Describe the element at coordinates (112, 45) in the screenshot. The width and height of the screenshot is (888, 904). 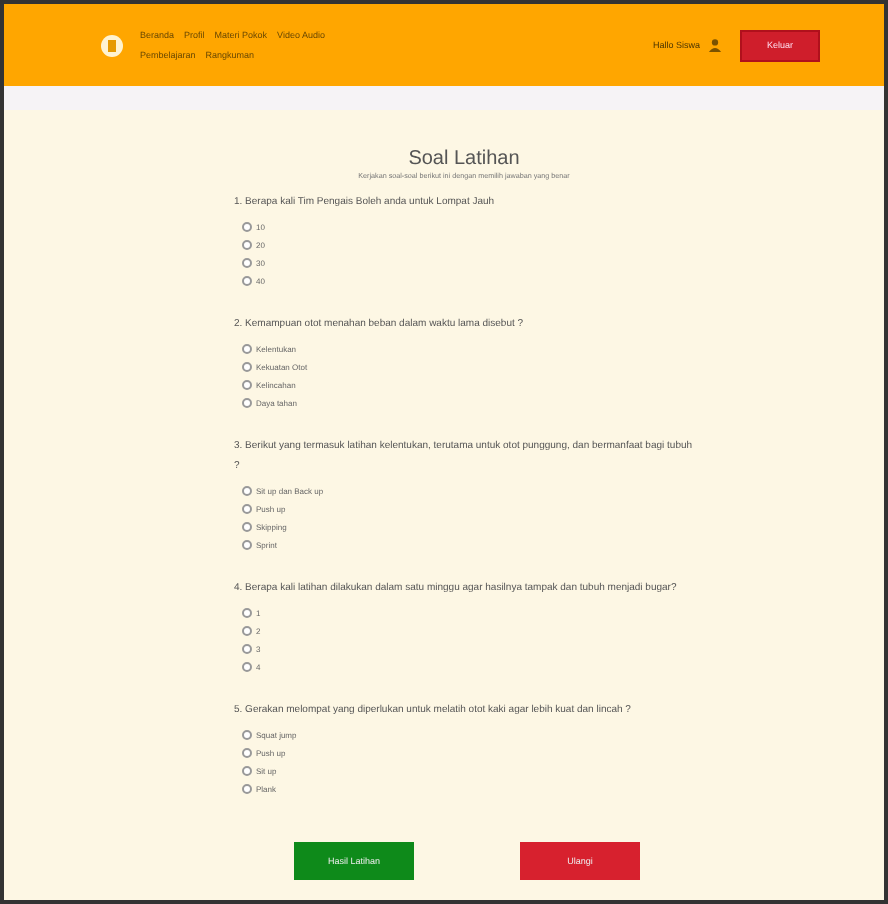
I see `logo-icon` at that location.